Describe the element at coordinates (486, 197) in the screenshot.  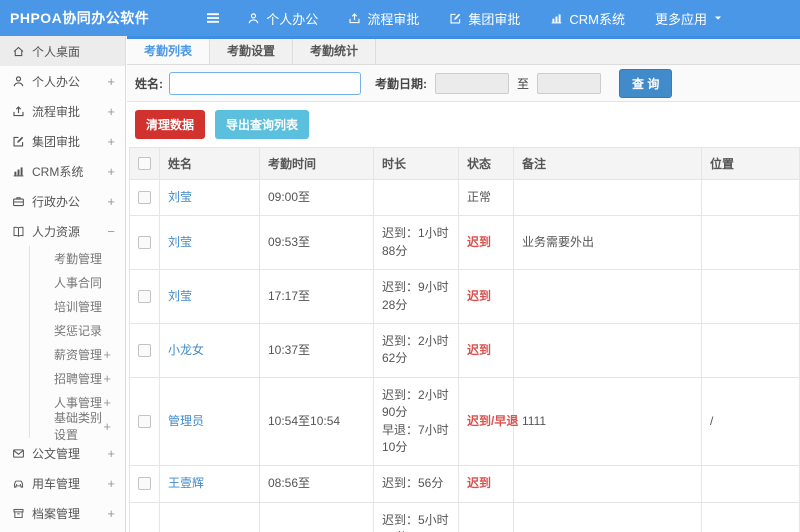
I see `status-cell: 正常` at that location.